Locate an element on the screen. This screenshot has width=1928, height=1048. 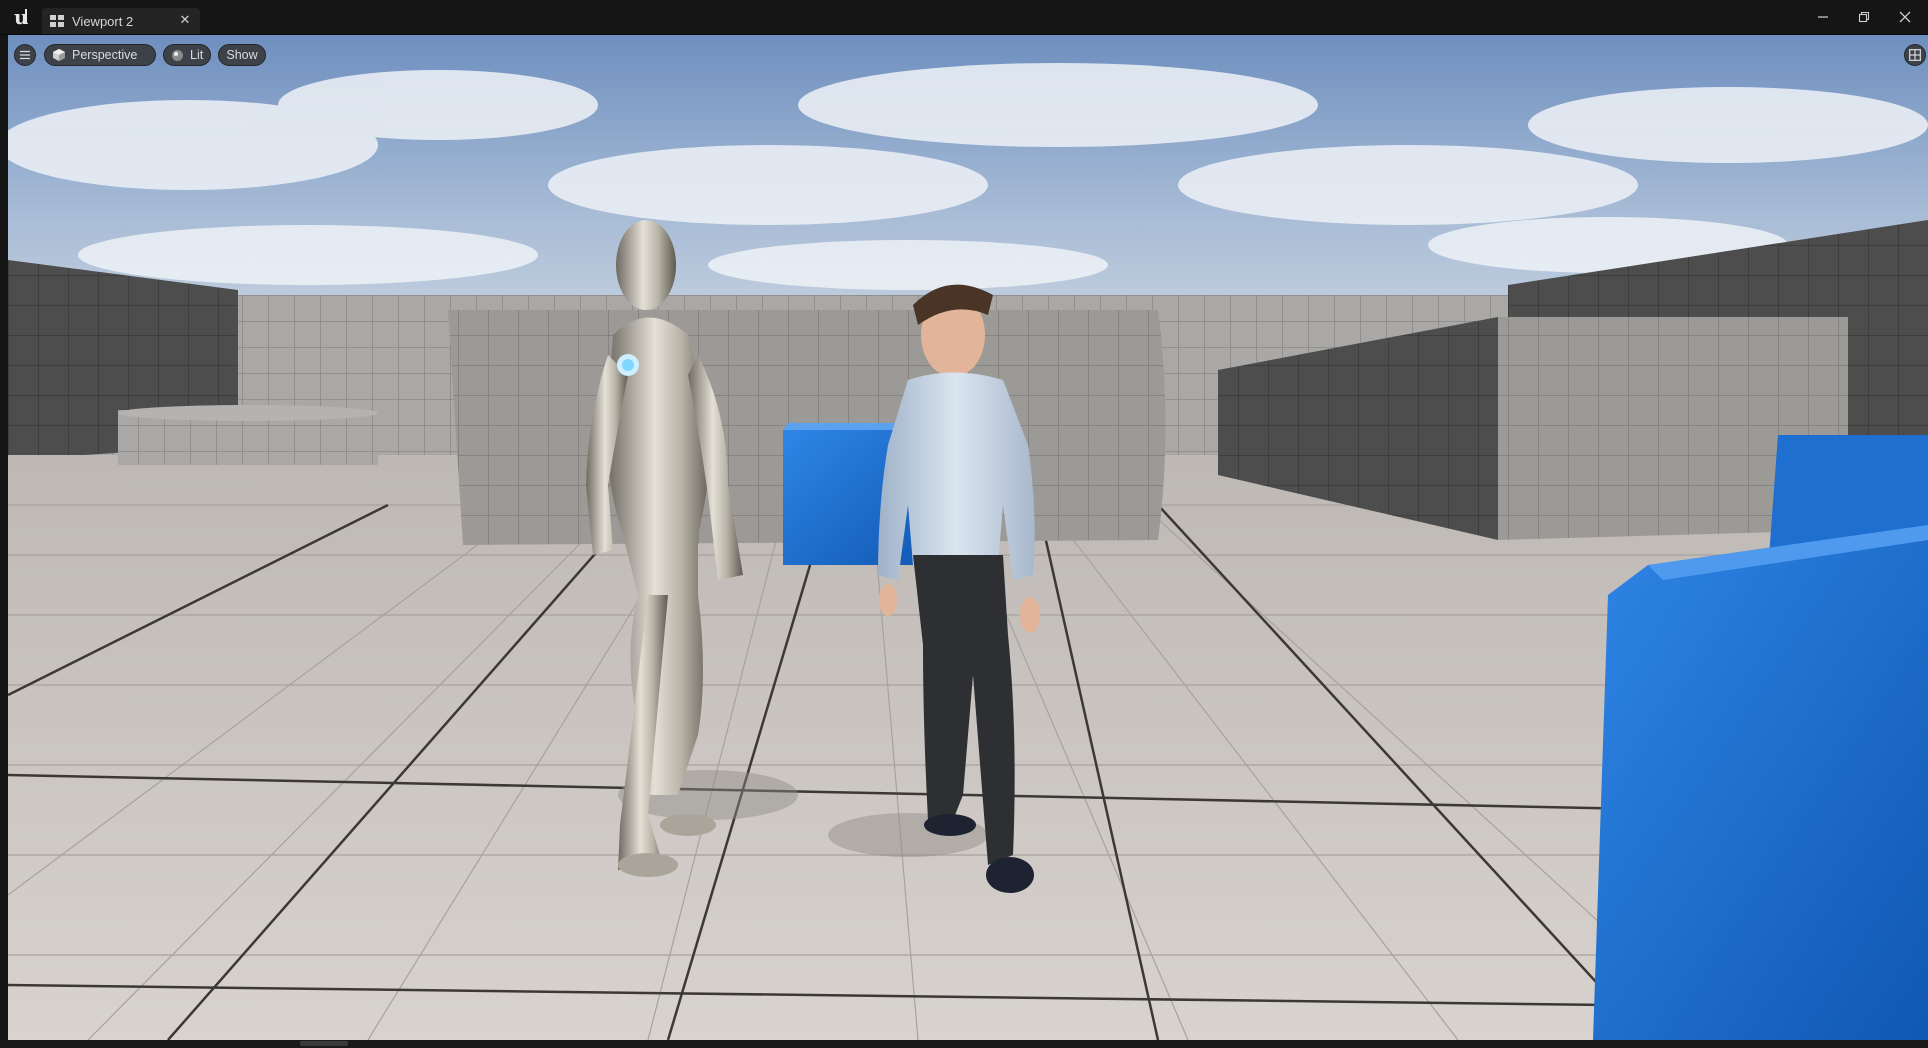
close-window-button is located at coordinates (1905, 17).